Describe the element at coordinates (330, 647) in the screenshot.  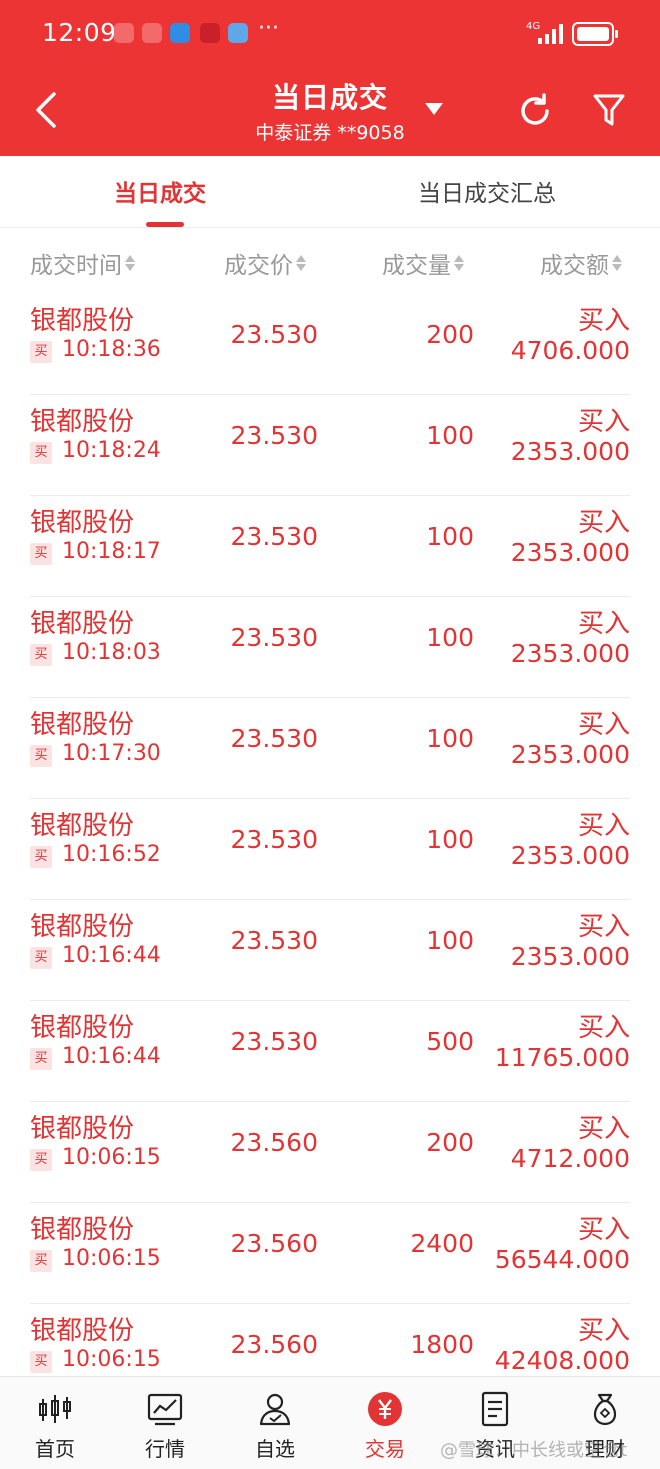
I see `table-row: 银都股份 买 10:18:03 23.530 100 买入 2353.000` at that location.